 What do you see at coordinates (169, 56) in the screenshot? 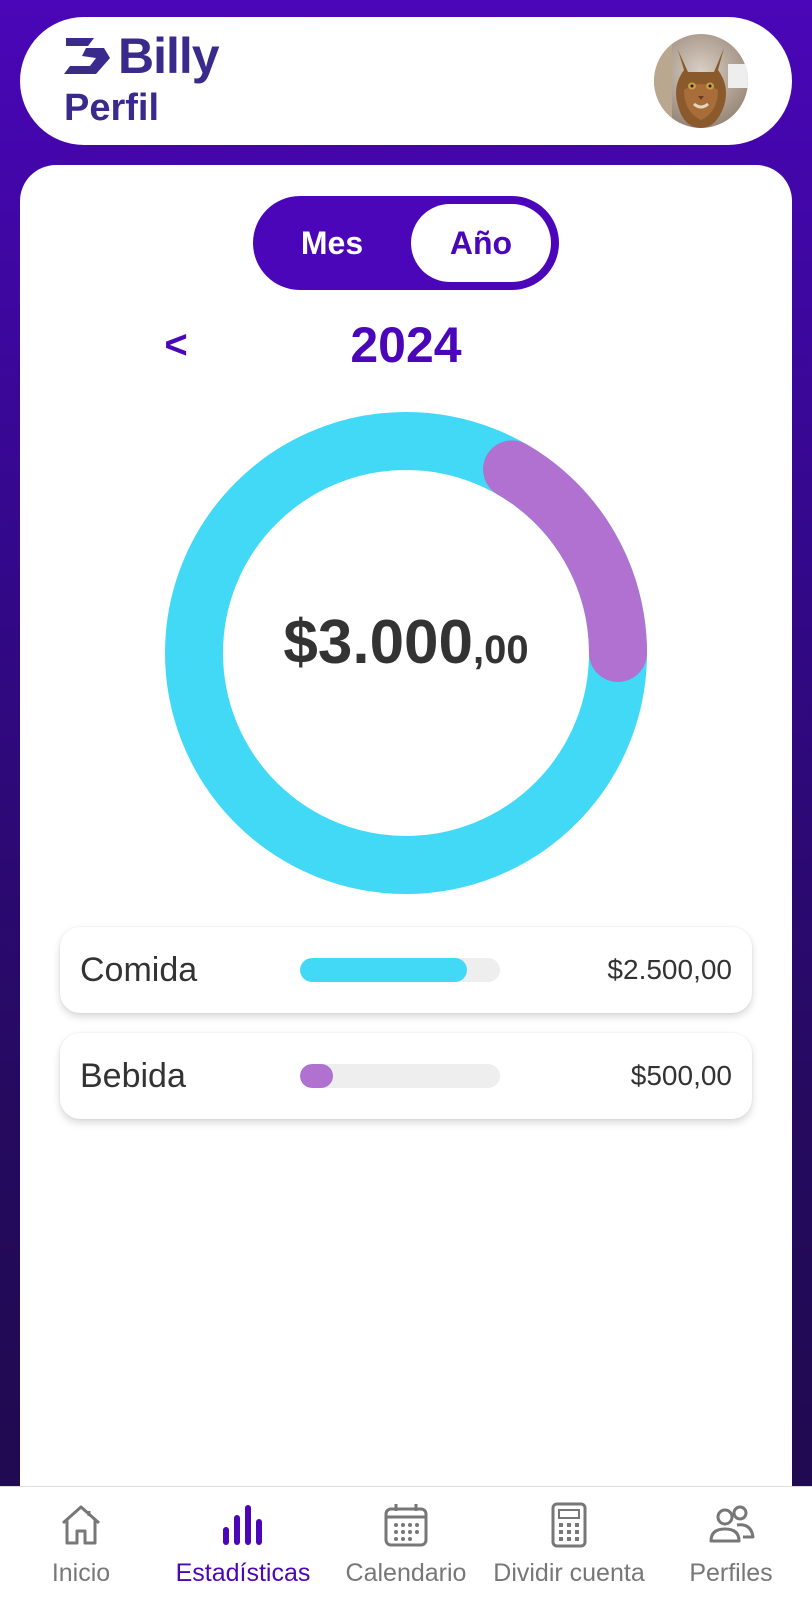
I see `brand-name: Billy` at bounding box center [169, 56].